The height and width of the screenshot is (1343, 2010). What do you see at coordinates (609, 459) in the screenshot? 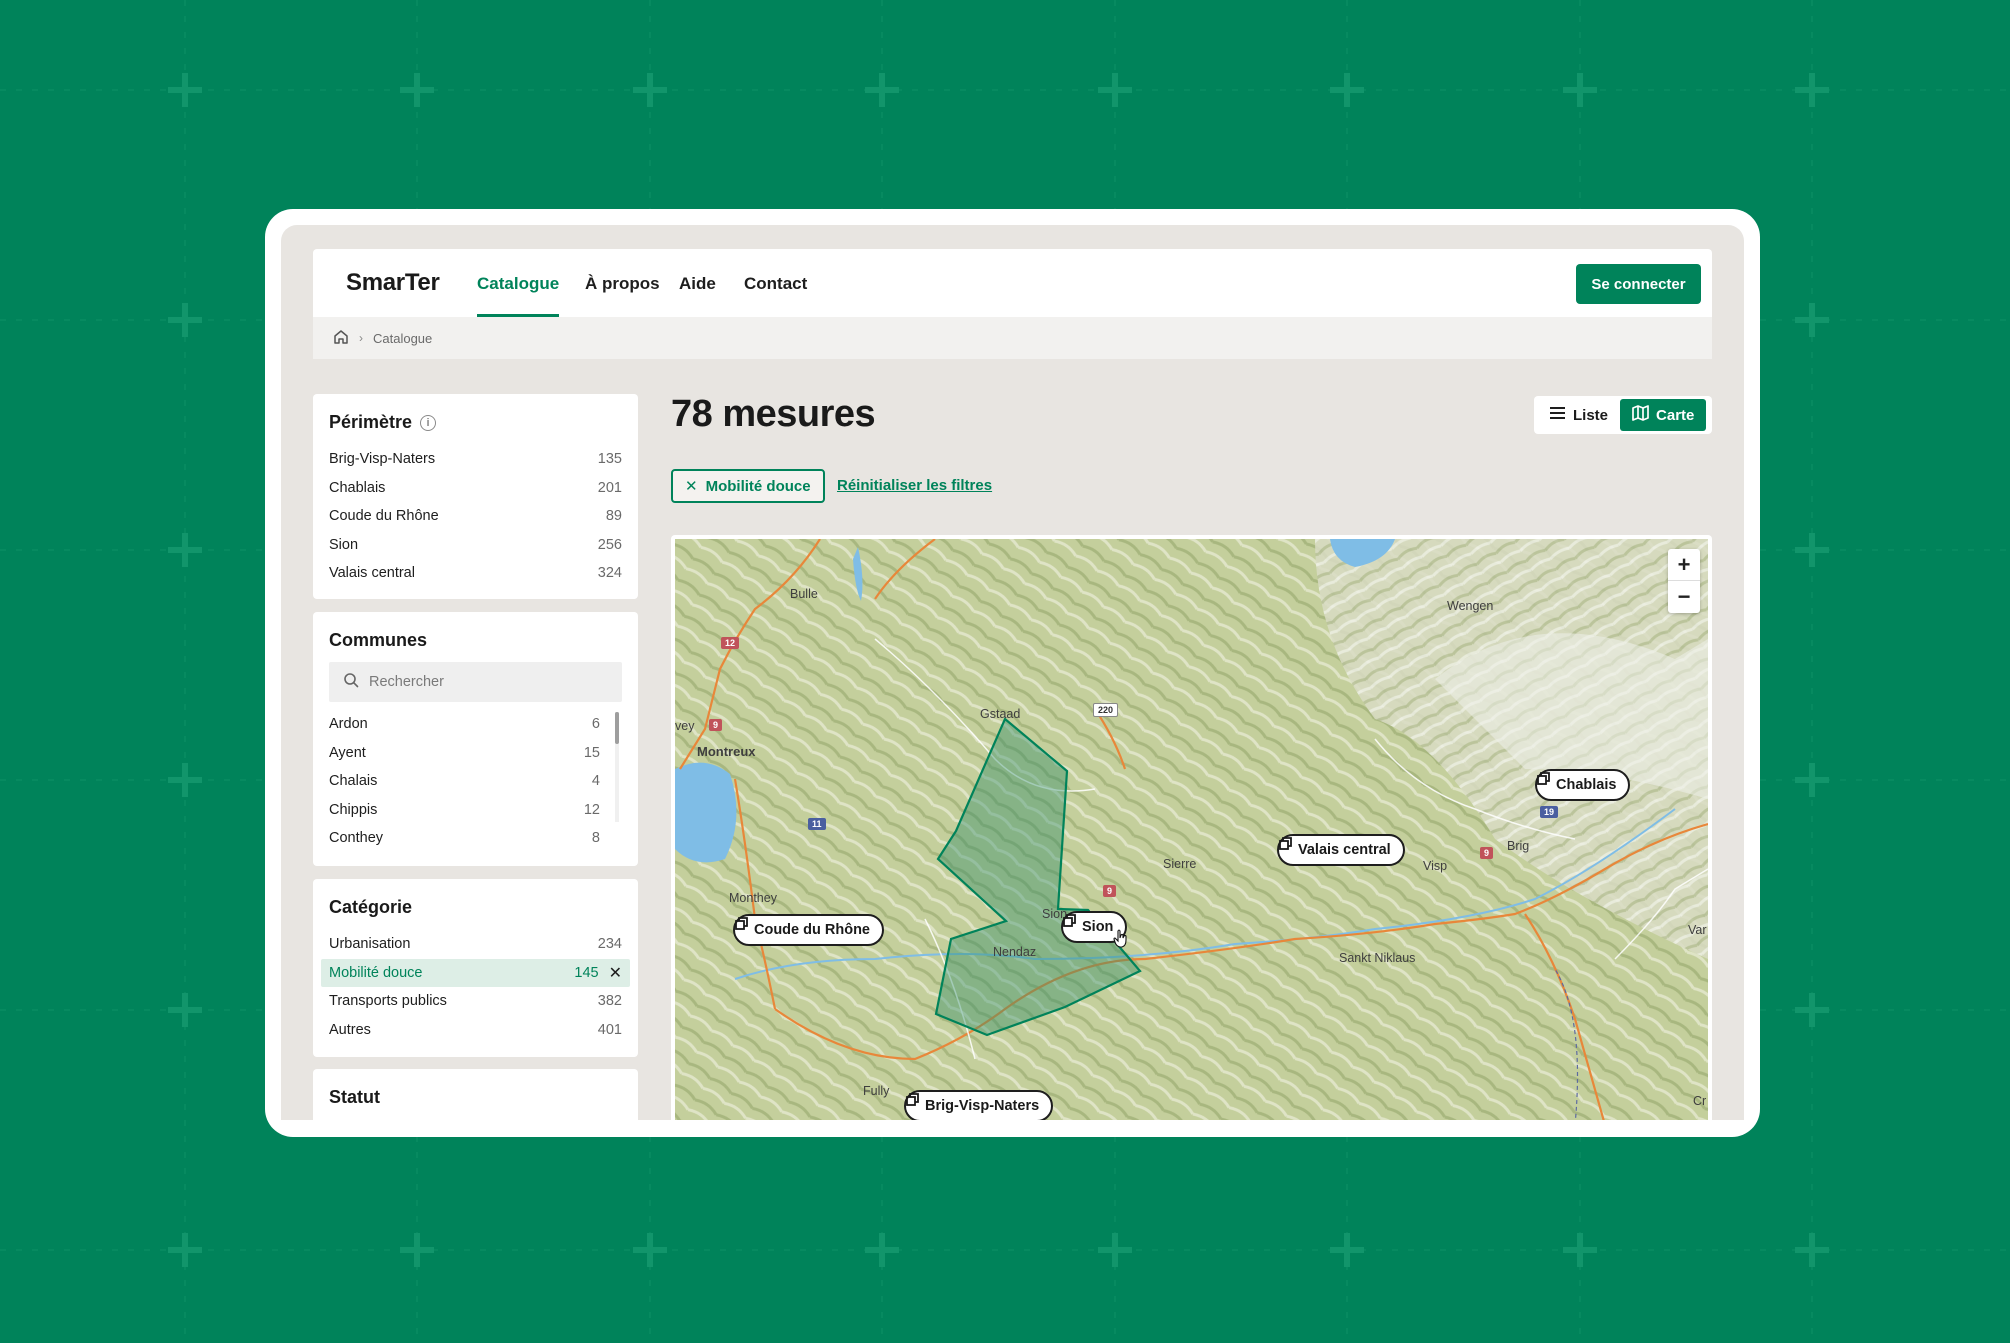
I see `perimetre-count: 135` at bounding box center [609, 459].